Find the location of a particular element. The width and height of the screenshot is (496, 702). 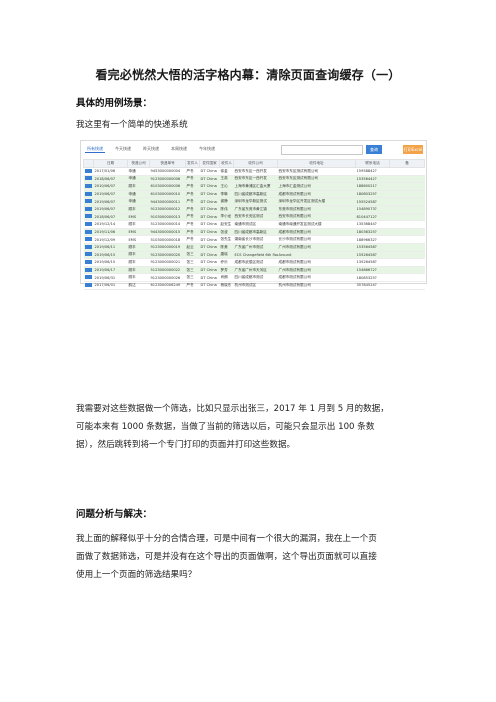

column-header: 快递单号 is located at coordinates (167, 163).